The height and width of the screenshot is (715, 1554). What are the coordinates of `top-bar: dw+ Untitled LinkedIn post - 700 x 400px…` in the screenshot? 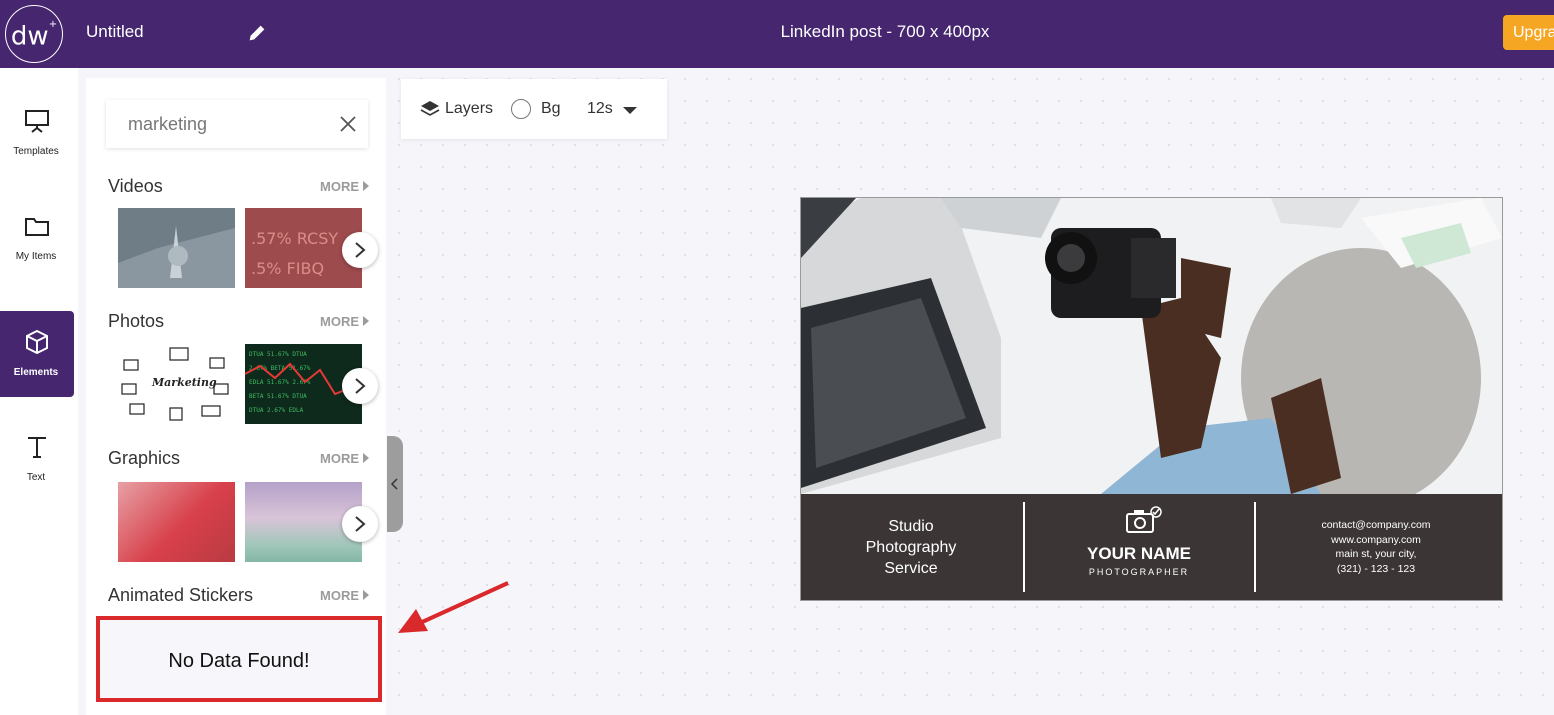 It's located at (777, 34).